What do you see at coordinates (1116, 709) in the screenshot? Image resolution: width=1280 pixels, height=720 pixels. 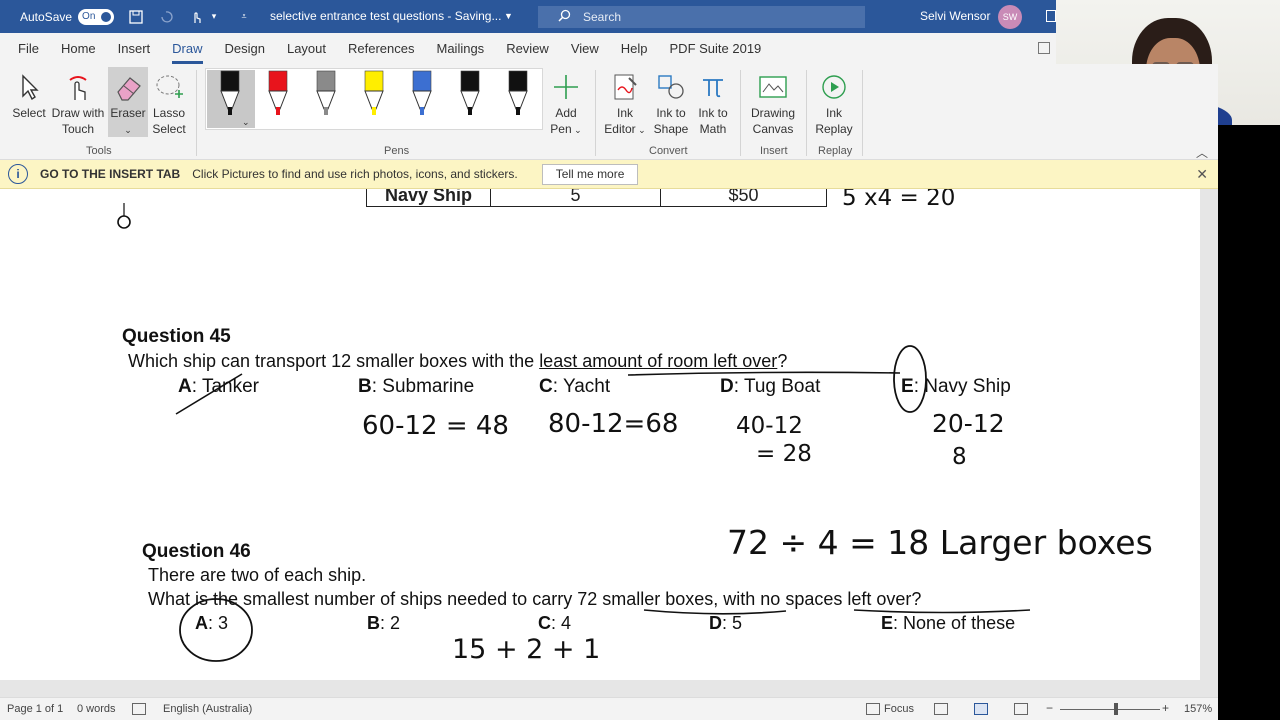 I see `zoom-slider-thumb` at bounding box center [1116, 709].